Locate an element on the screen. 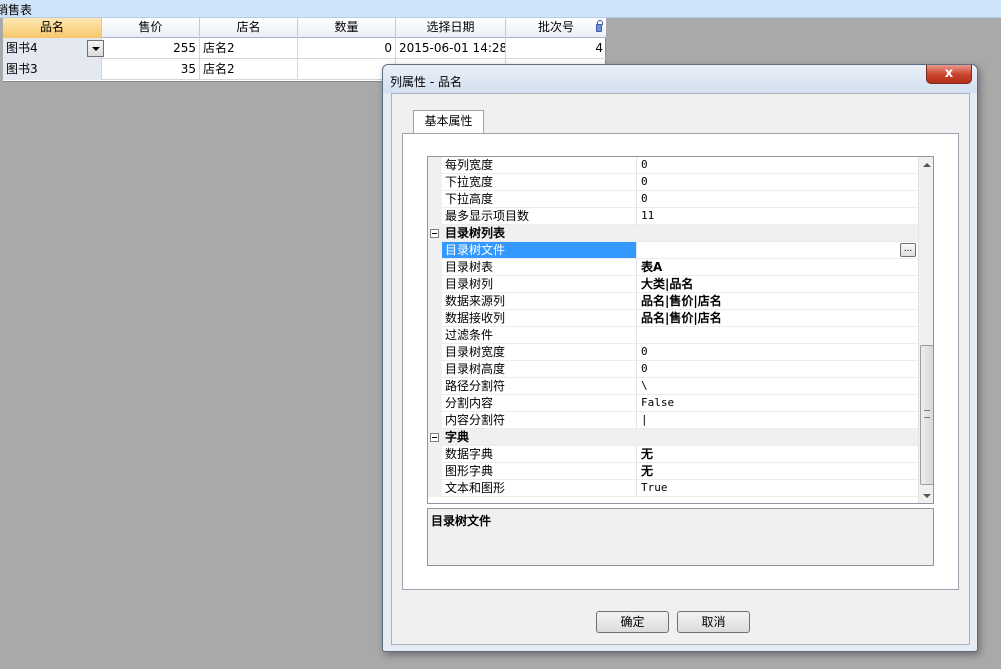 The image size is (1001, 669). property-row: 分割内容 False is located at coordinates (673, 403).